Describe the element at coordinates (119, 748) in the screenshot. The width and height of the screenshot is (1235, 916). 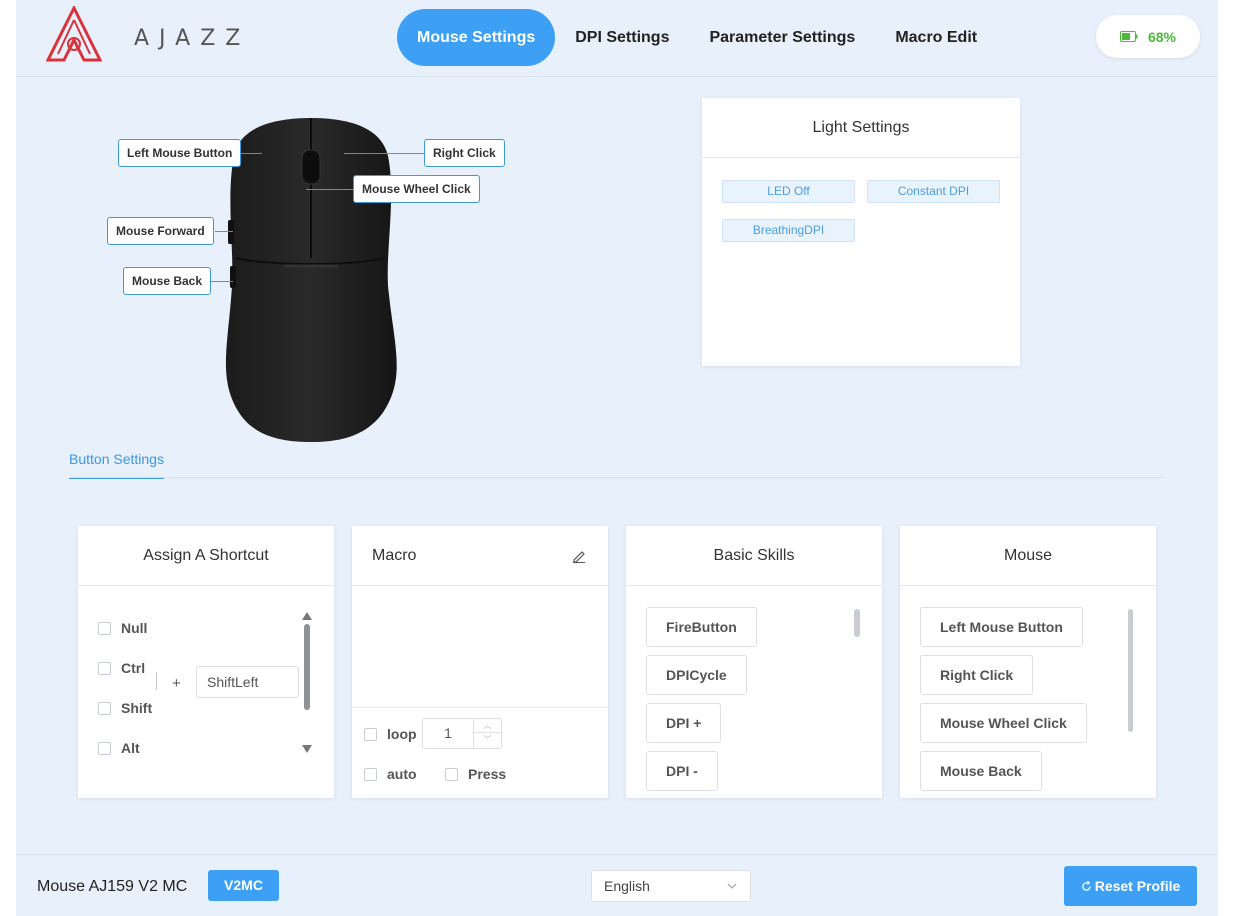
I see `modifier-alt: Alt` at that location.